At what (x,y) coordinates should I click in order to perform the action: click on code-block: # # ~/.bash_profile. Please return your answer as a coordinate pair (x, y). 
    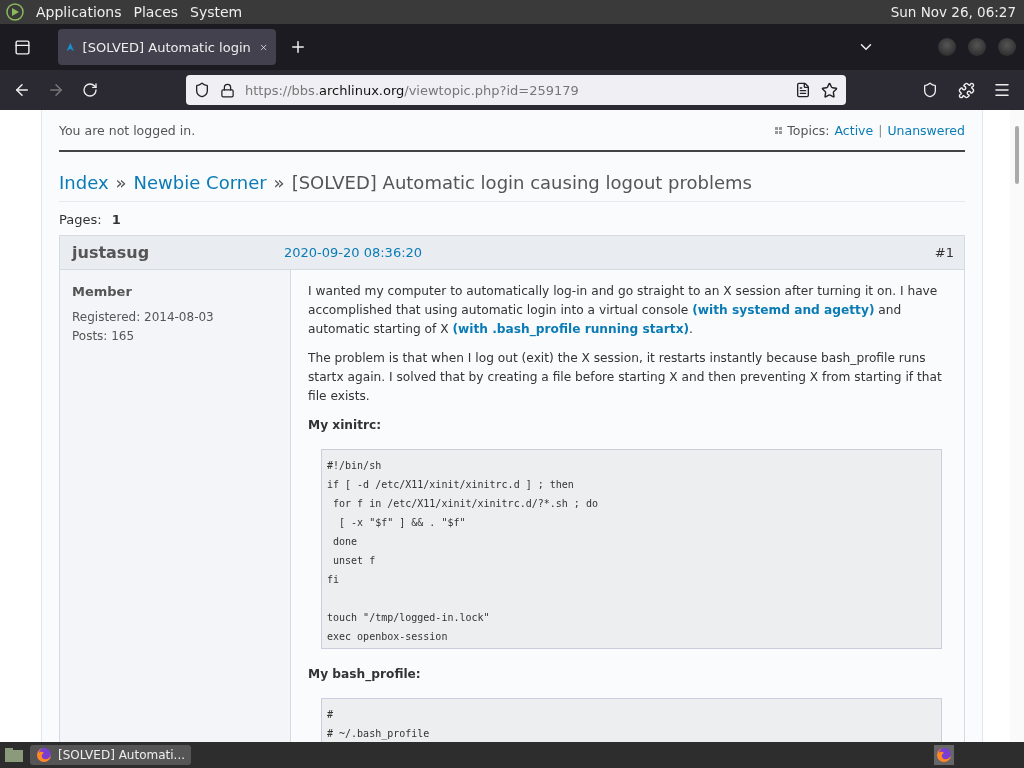
    Looking at the image, I should click on (631, 720).